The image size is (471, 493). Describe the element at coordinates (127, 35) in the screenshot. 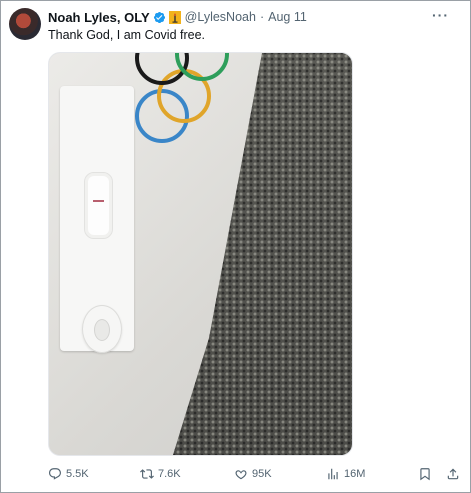

I see `tweet-text: Thank God, I am Covid free.` at that location.